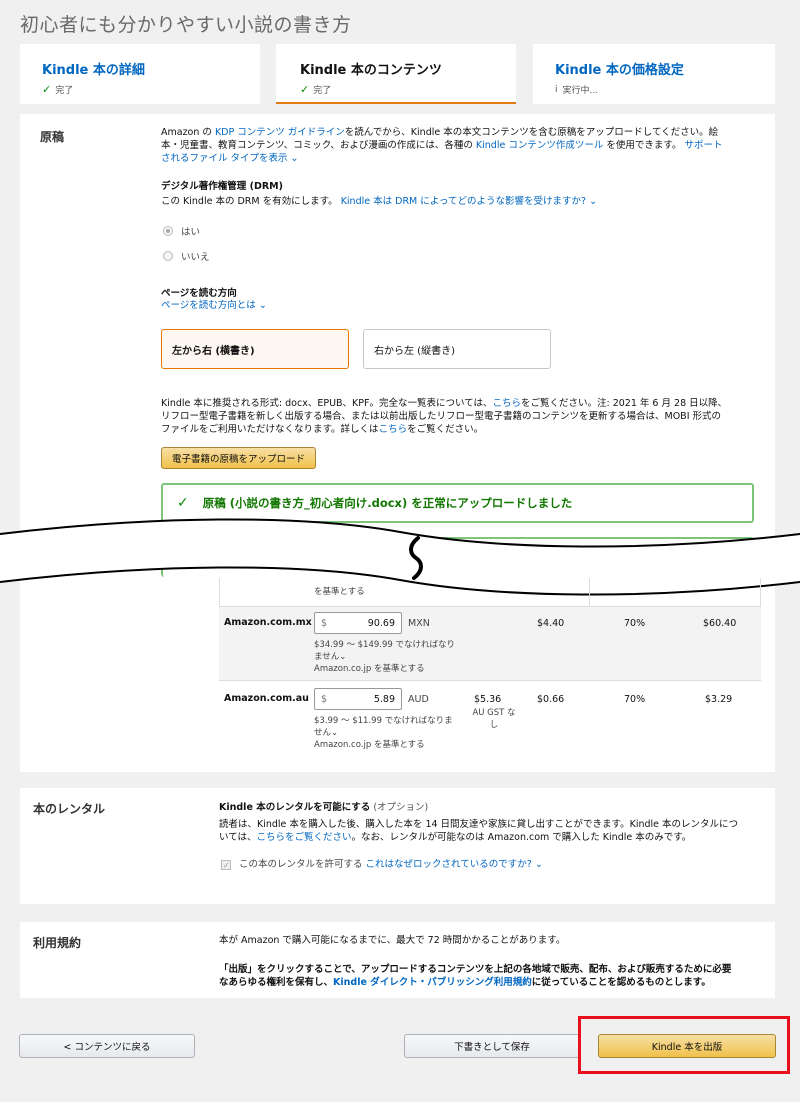  I want to click on drm-heading: デジタル著作権管理 (DRM), so click(222, 186).